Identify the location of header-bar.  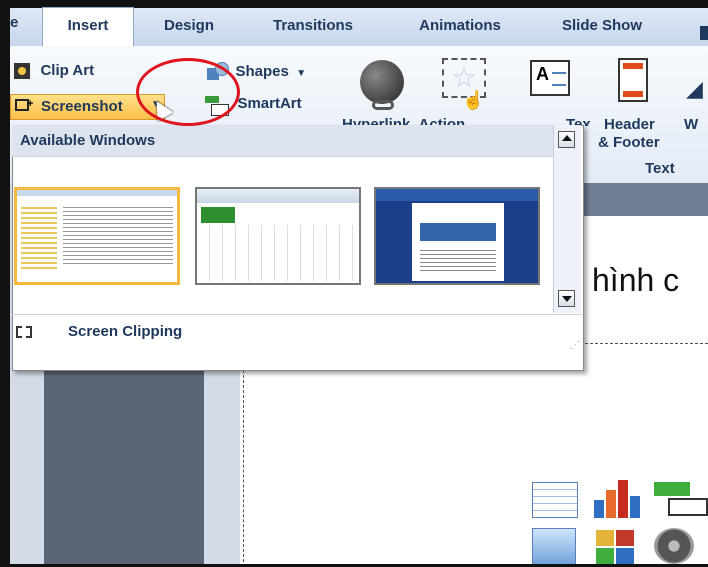
(633, 66).